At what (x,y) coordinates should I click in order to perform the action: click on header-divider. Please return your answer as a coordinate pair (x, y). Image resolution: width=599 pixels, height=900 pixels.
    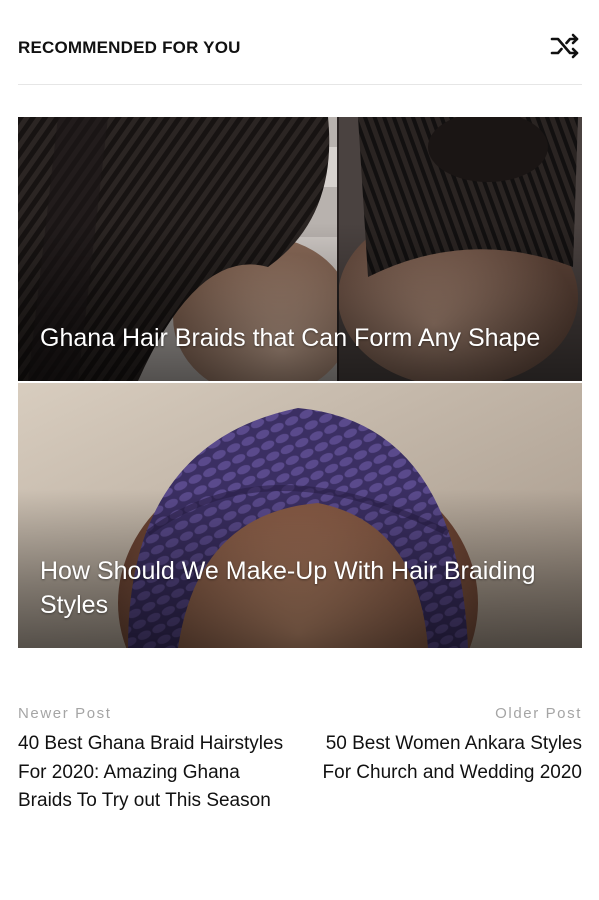
    Looking at the image, I should click on (300, 84).